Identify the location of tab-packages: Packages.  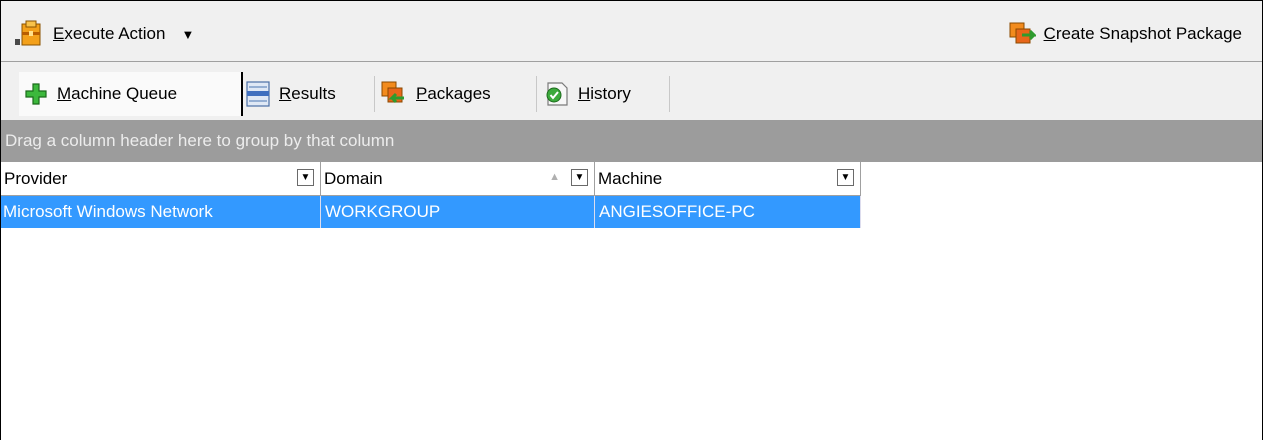
(435, 94).